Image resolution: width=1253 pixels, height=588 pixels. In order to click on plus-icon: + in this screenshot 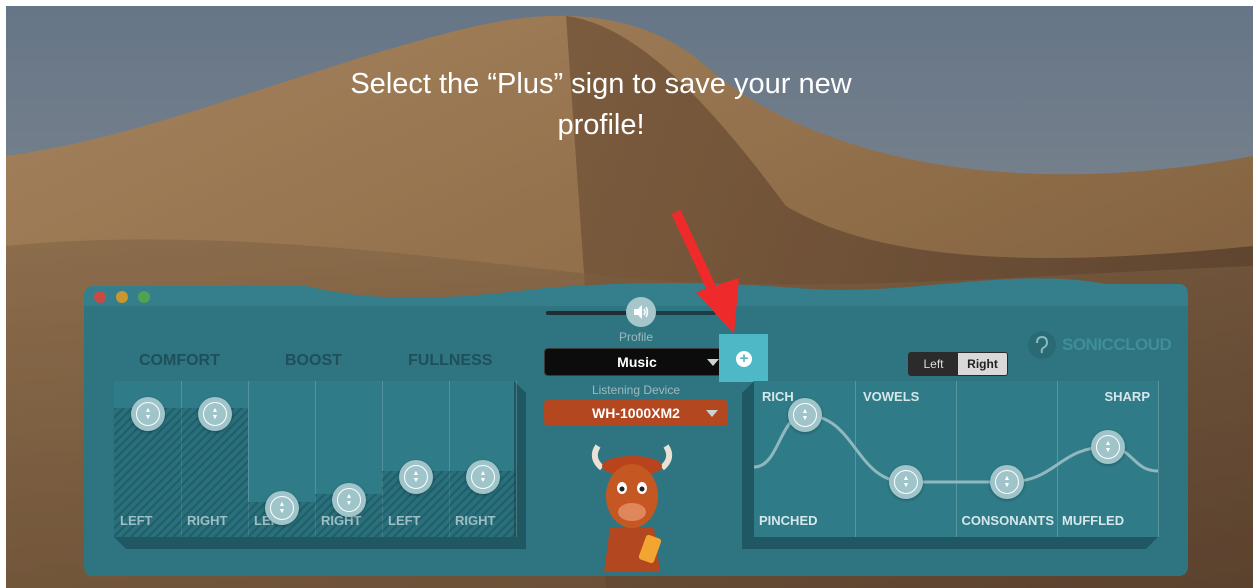, I will do `click(744, 359)`.